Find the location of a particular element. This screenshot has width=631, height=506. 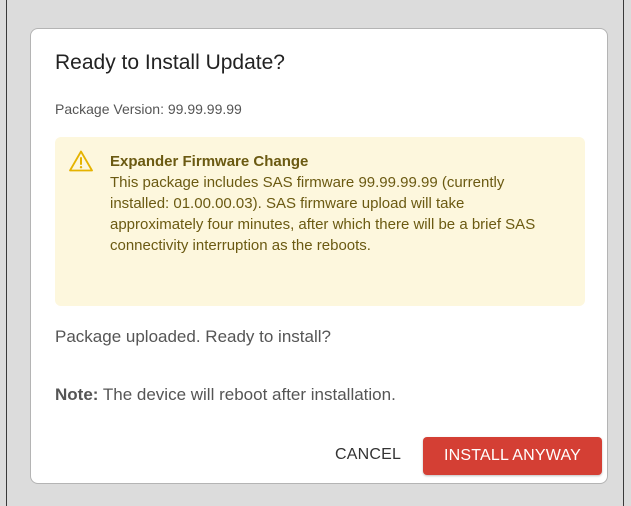

dialog-title: Ready to Install Update? is located at coordinates (170, 62).